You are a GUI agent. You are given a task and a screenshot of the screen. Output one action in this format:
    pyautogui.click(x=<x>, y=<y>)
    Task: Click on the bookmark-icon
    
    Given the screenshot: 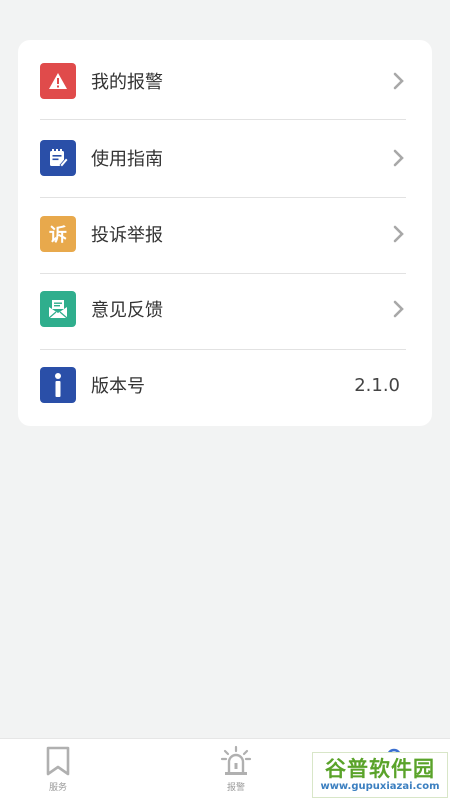 What is the action you would take?
    pyautogui.click(x=58, y=761)
    